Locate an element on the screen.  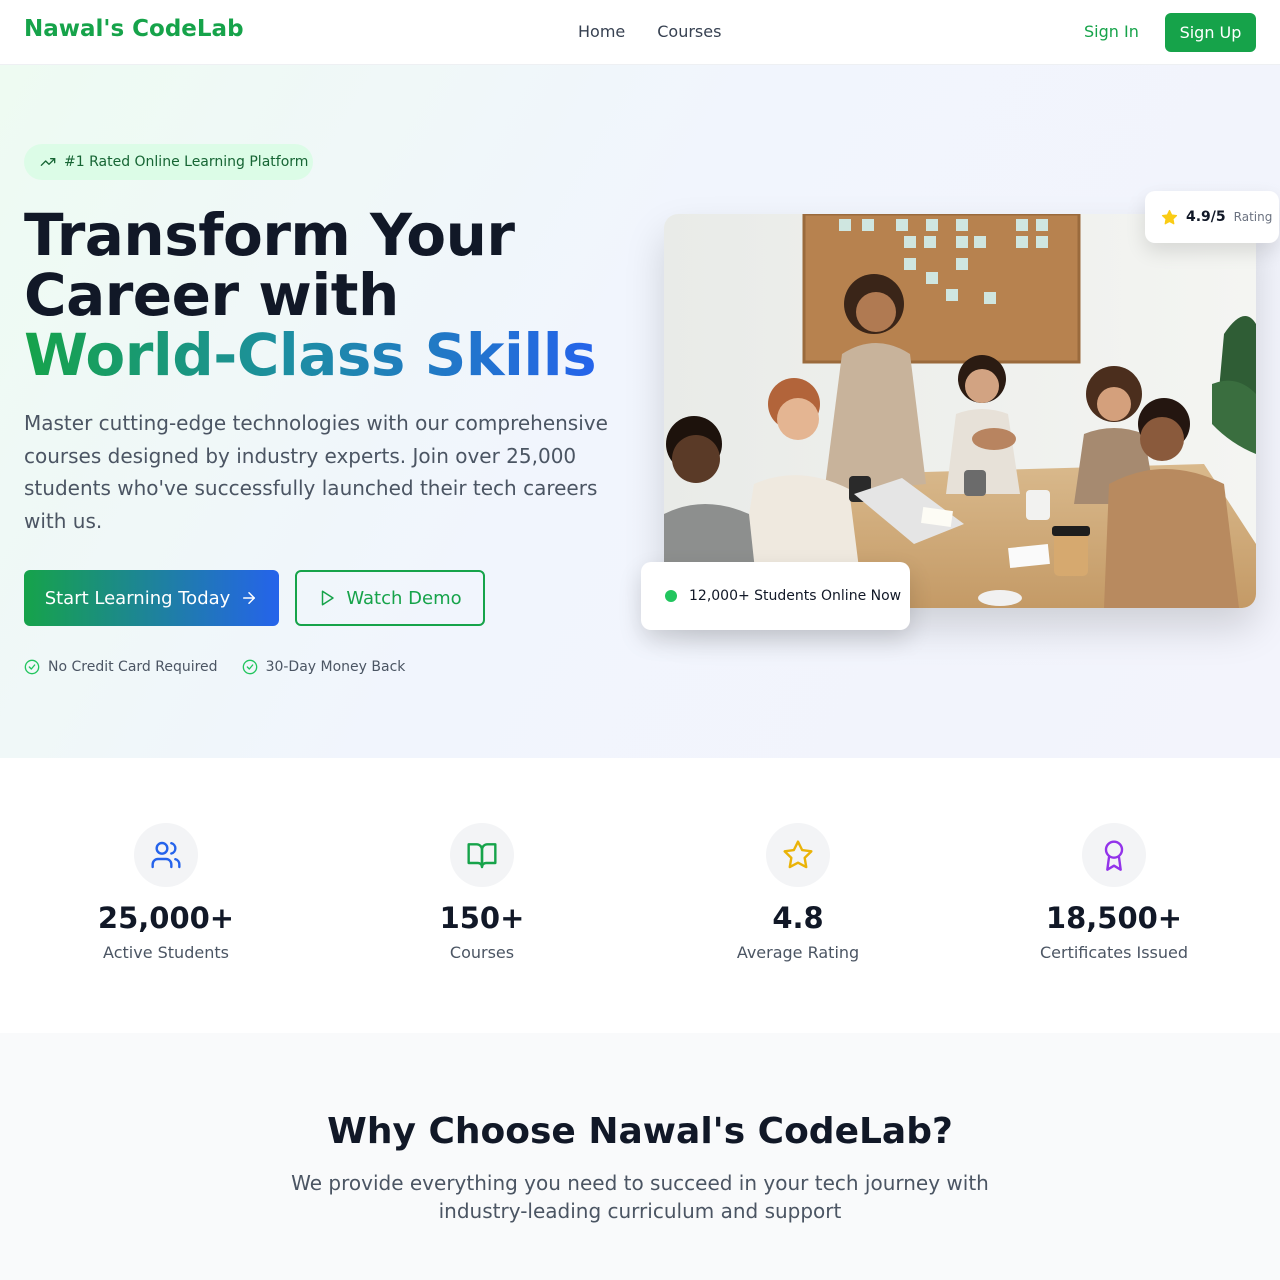
guarantee-item: 30-Day Money Back is located at coordinates (324, 667).